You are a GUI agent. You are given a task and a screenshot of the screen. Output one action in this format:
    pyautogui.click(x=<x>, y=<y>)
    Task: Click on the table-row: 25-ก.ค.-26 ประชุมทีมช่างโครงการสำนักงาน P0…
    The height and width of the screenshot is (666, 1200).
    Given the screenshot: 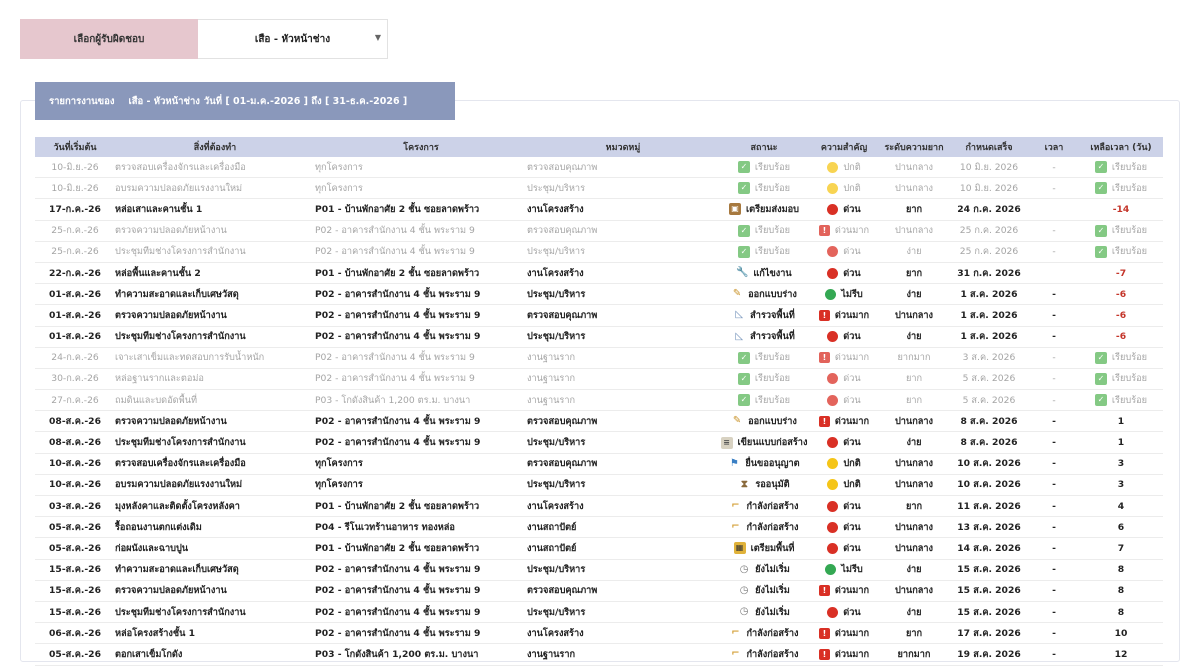 What is the action you would take?
    pyautogui.click(x=599, y=252)
    